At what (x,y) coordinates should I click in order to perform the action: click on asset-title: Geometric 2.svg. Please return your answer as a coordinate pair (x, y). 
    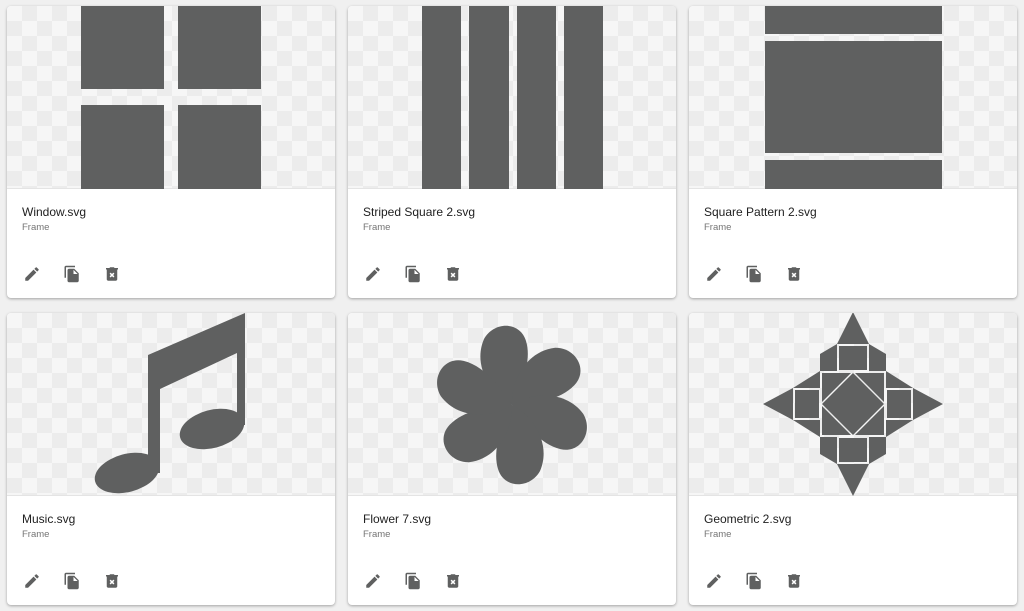
    Looking at the image, I should click on (748, 519).